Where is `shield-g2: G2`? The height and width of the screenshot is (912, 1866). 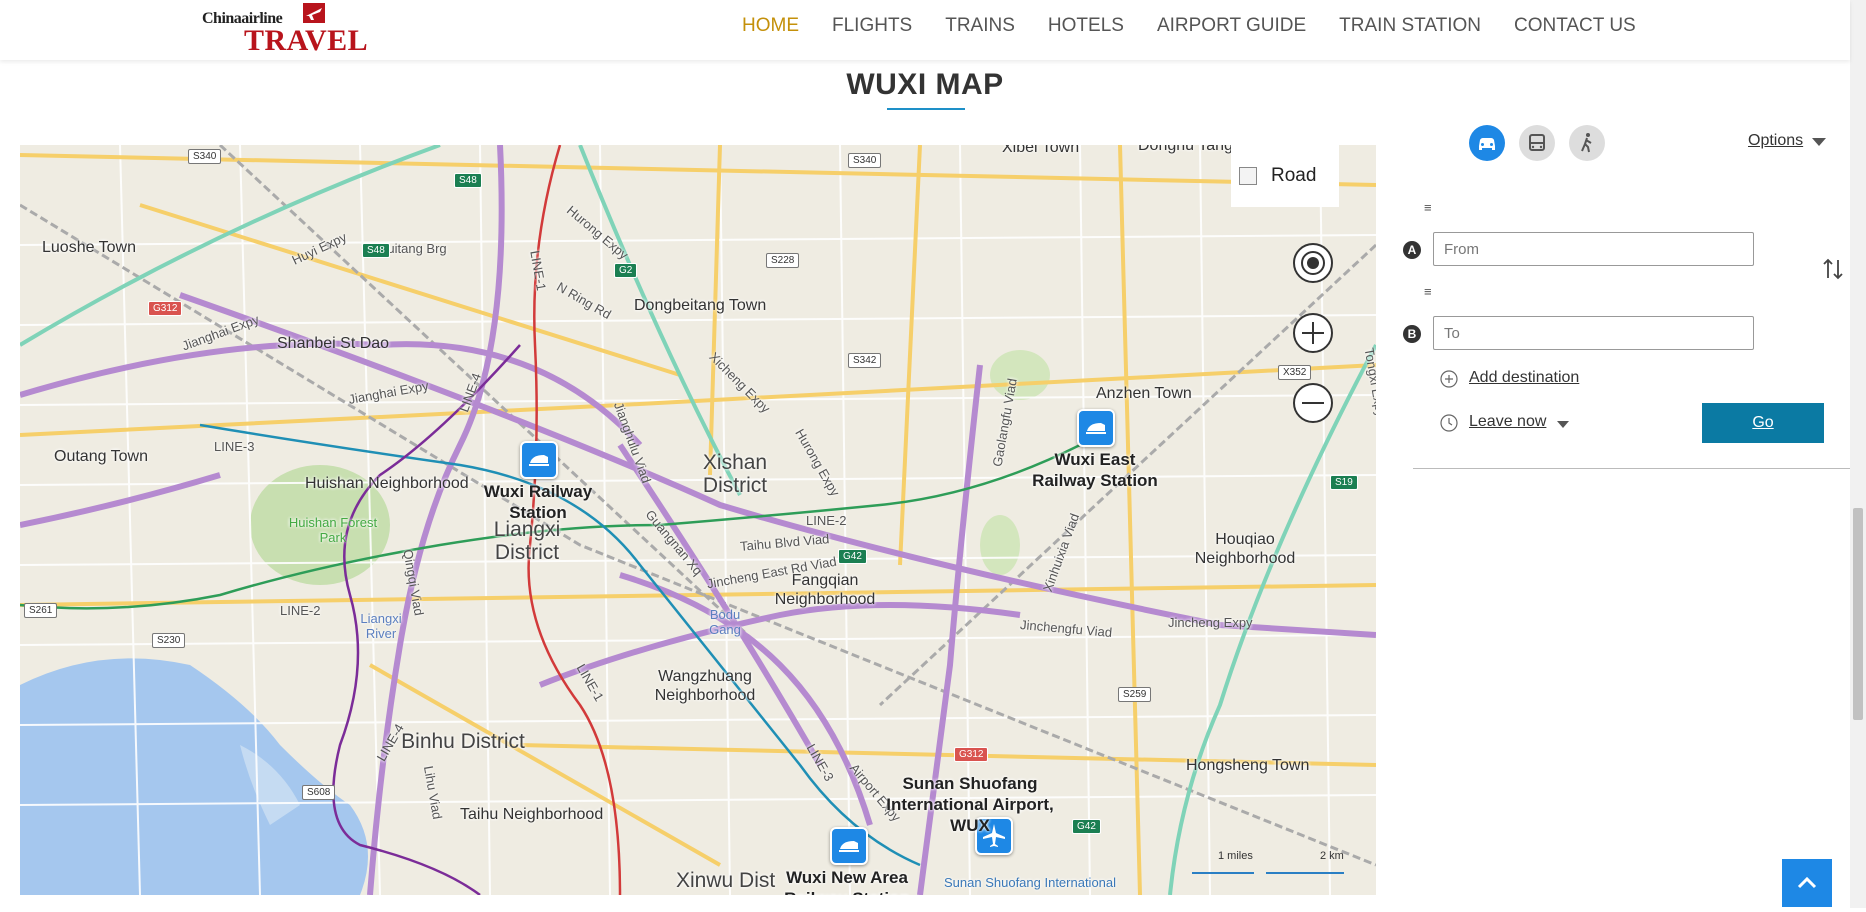 shield-g2: G2 is located at coordinates (626, 270).